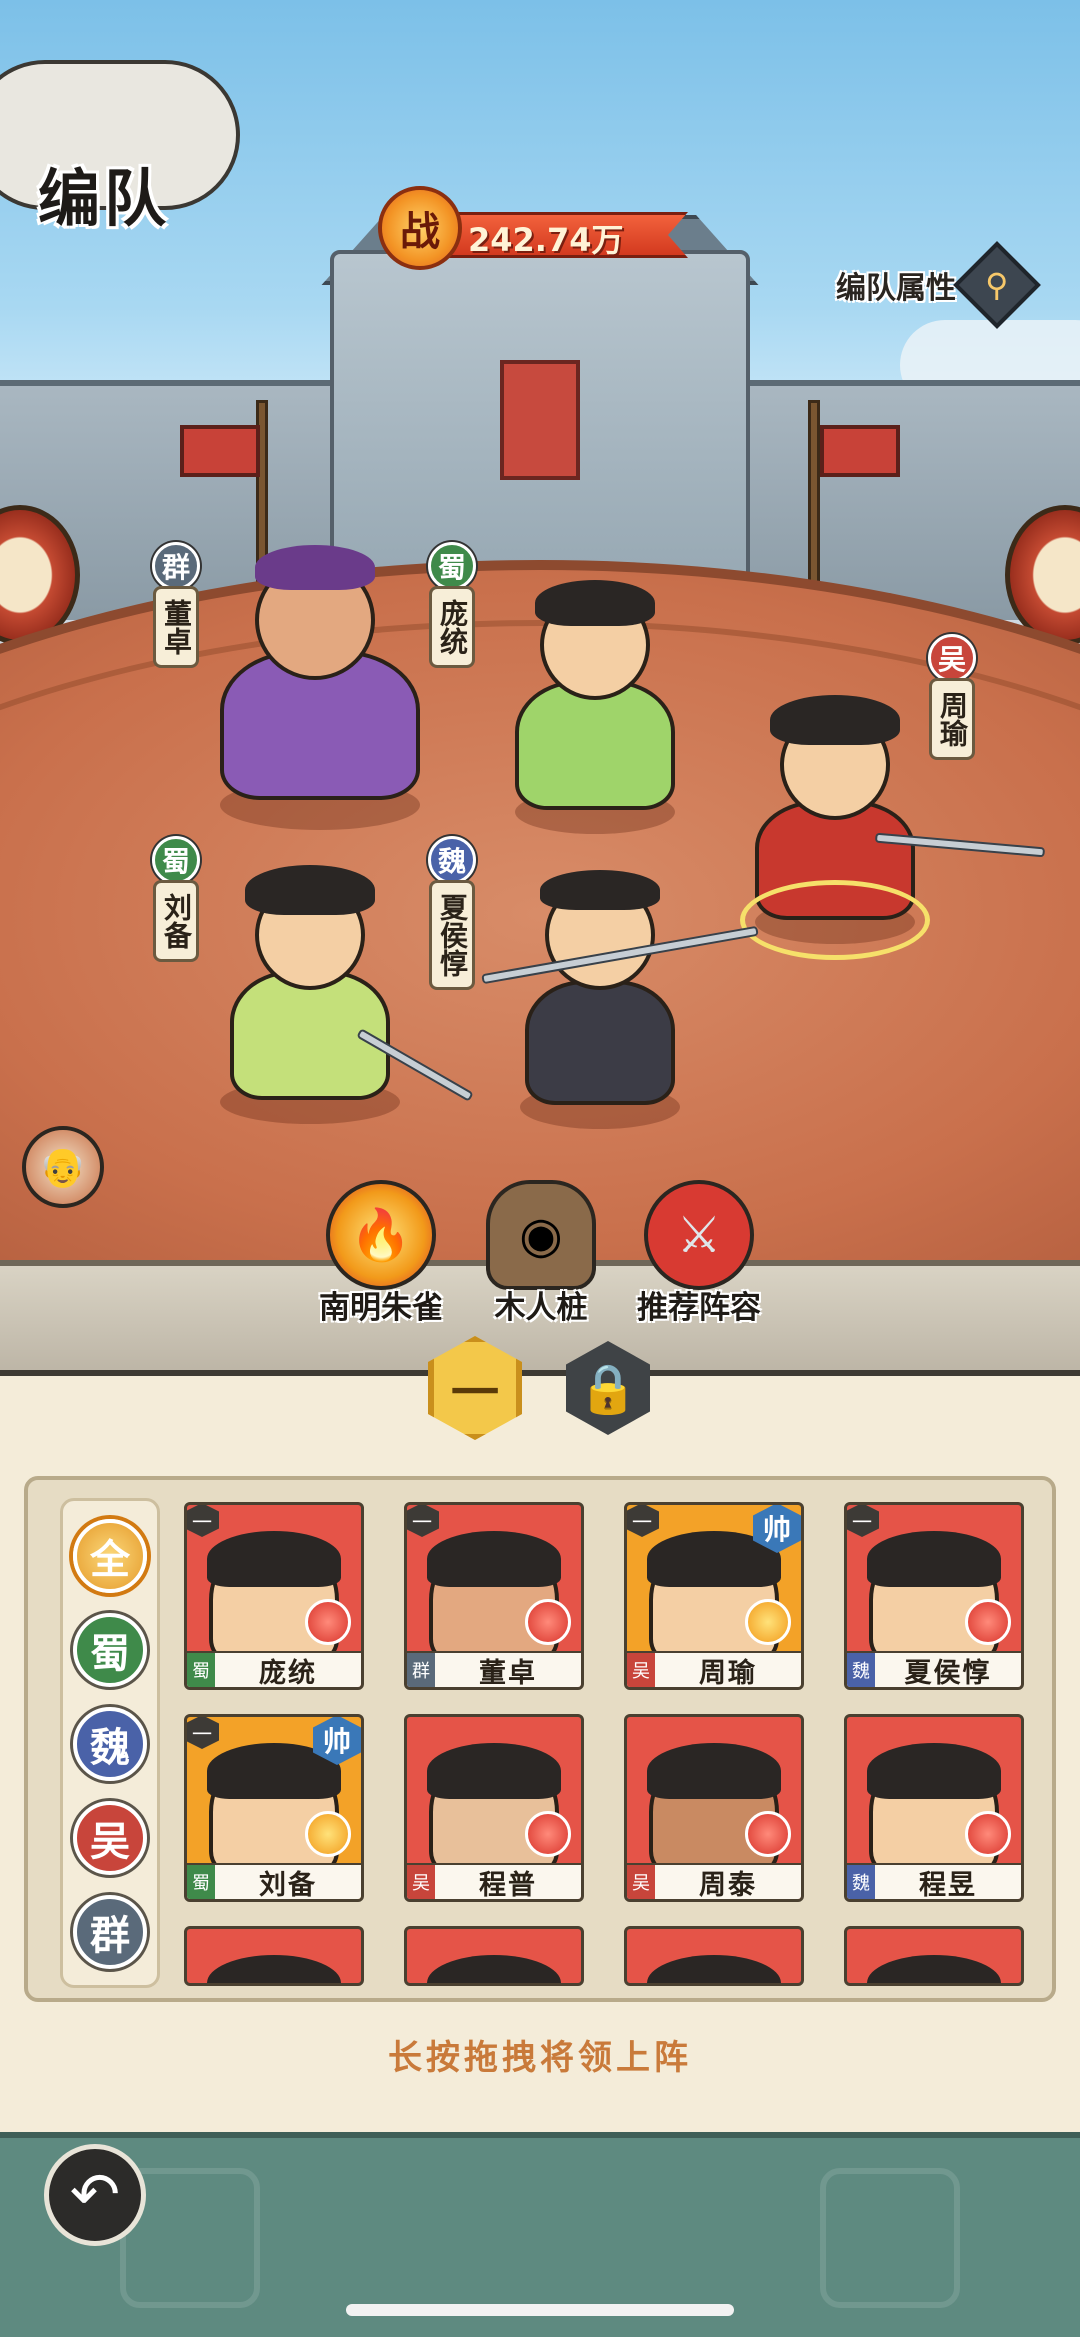 This screenshot has width=1080, height=2337. I want to click on magnifier-icon: ⚲, so click(997, 285).